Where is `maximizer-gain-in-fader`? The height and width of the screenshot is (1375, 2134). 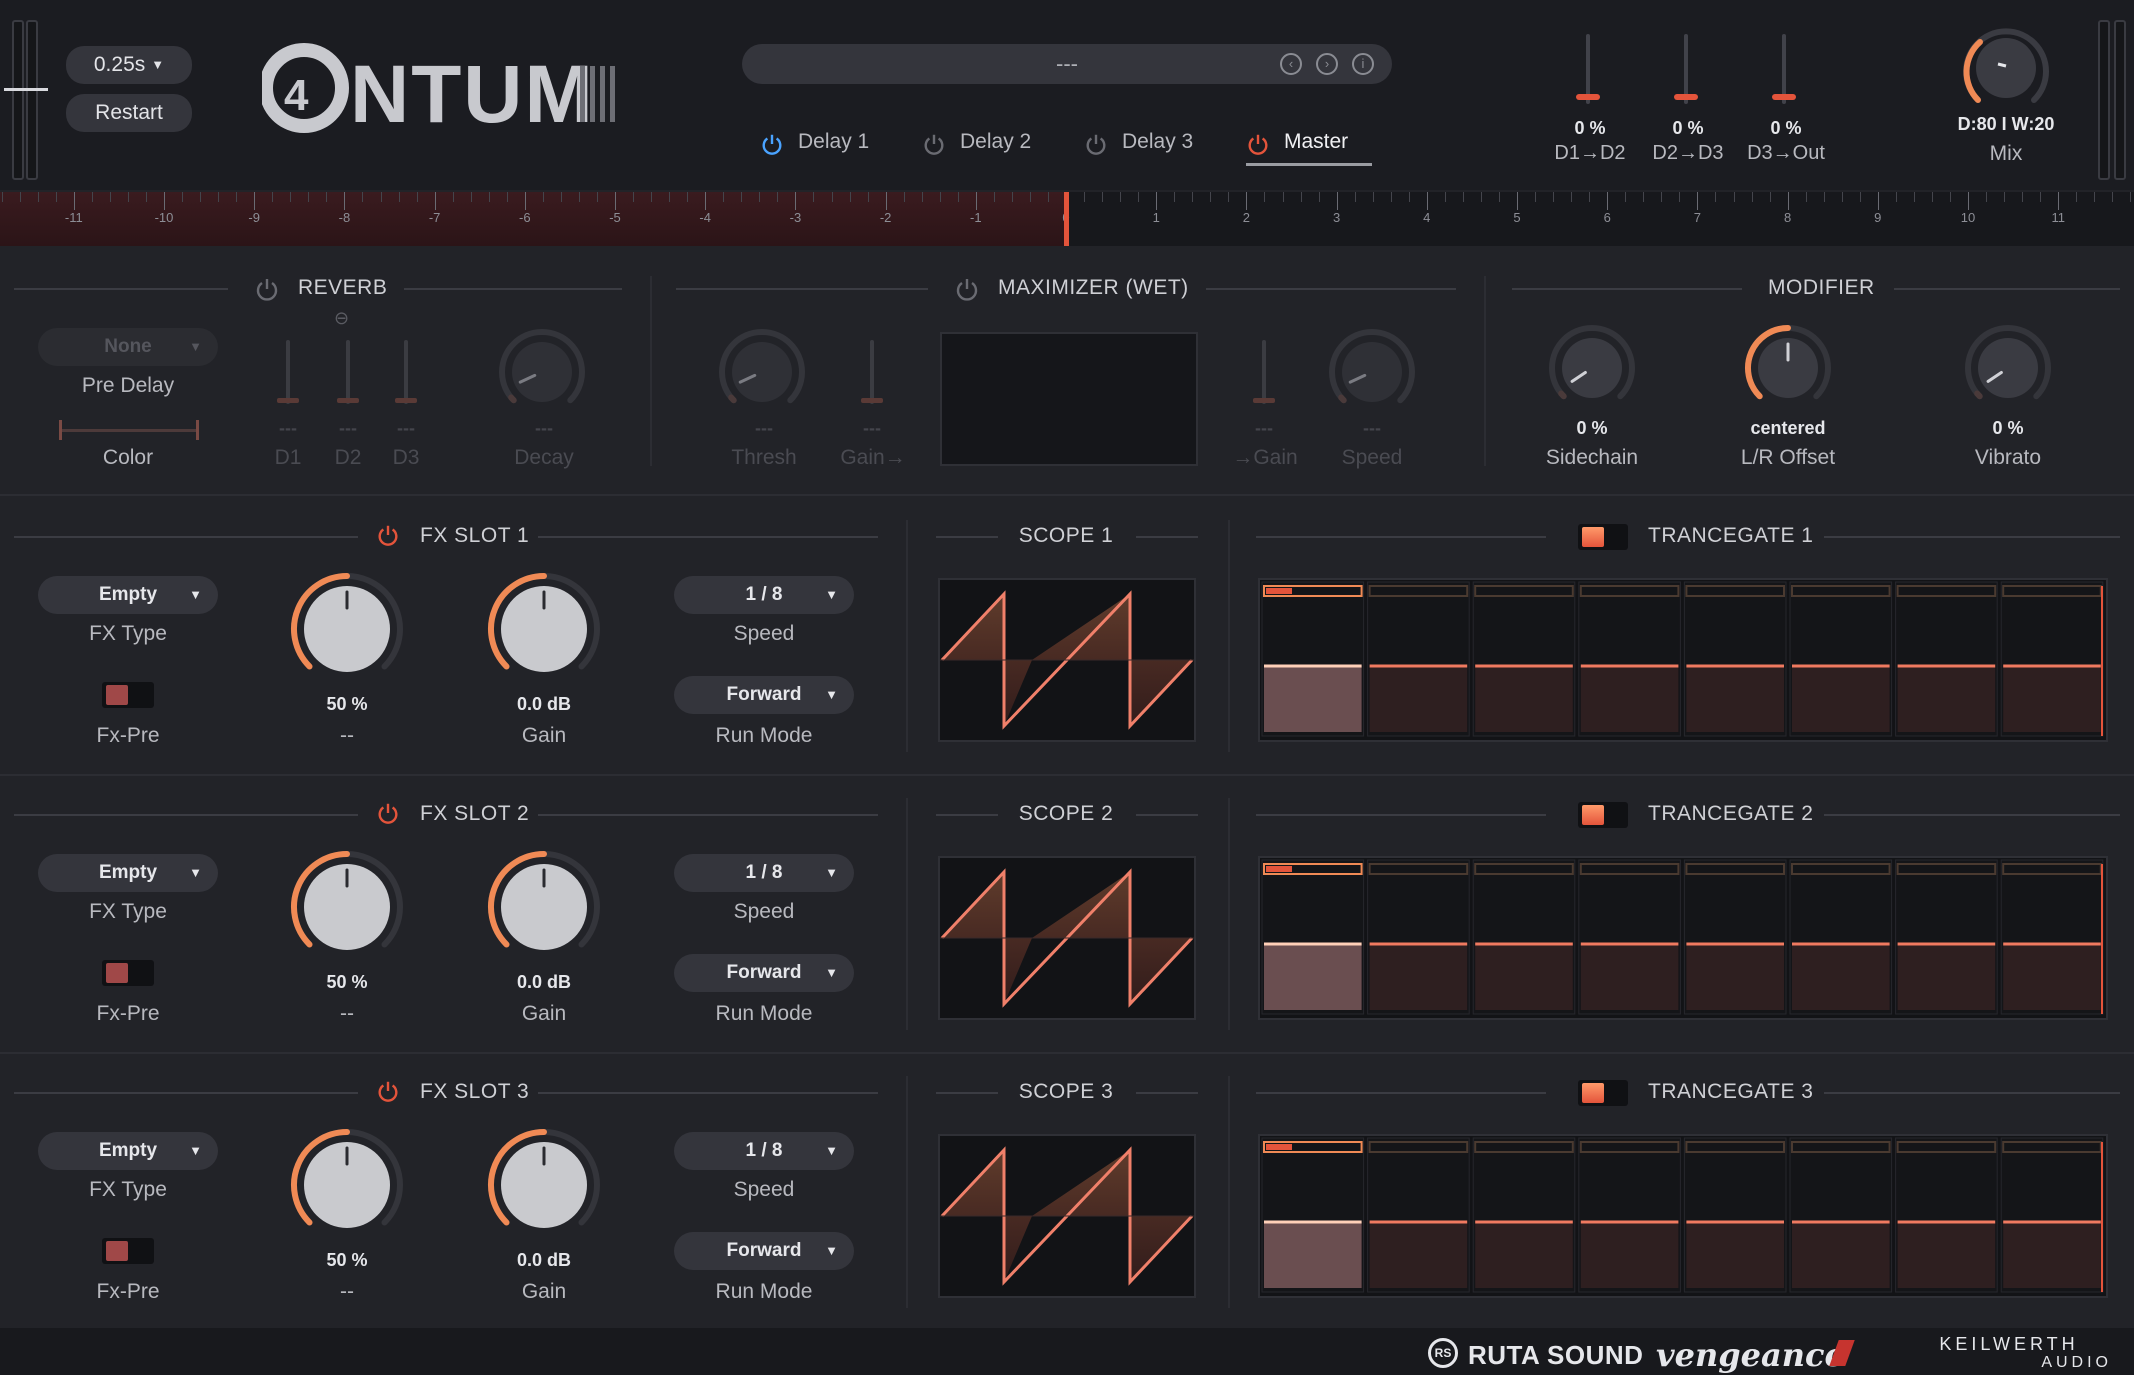
maximizer-gain-in-fader is located at coordinates (872, 372).